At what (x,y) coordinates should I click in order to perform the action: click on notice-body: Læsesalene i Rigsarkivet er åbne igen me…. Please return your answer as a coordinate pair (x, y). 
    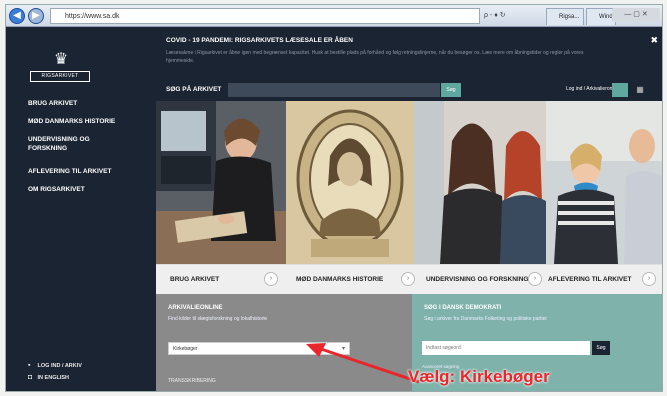
    Looking at the image, I should click on (375, 57).